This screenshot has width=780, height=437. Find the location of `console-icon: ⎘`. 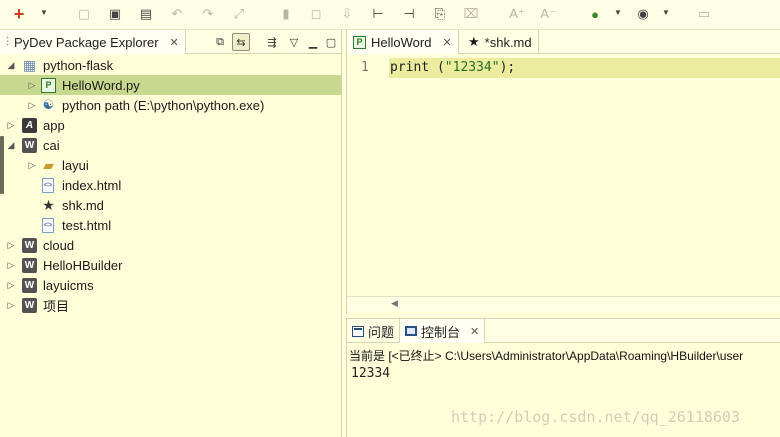

console-icon: ⎘ is located at coordinates (440, 14).